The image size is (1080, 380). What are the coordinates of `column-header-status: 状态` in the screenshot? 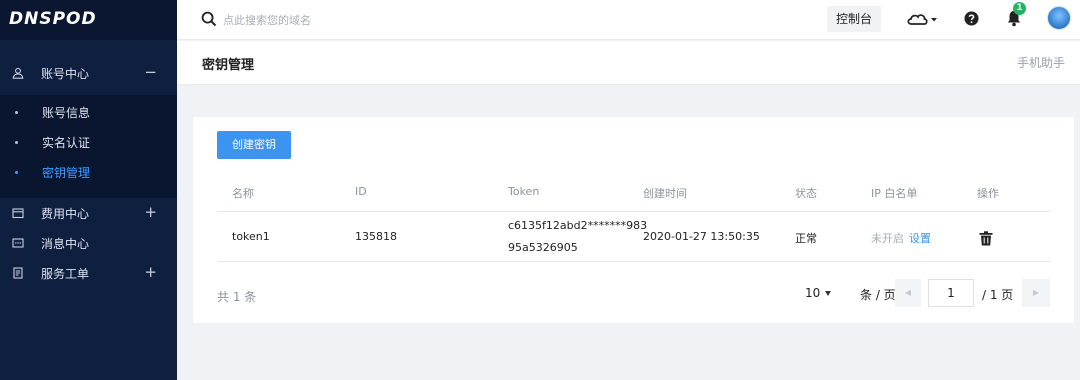 It's located at (806, 193).